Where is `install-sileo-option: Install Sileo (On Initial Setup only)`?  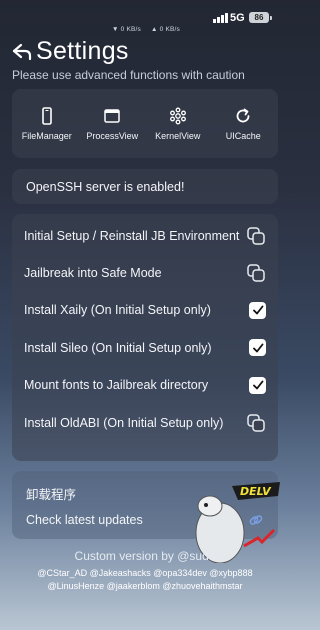 install-sileo-option: Install Sileo (On Initial Setup only) is located at coordinates (145, 347).